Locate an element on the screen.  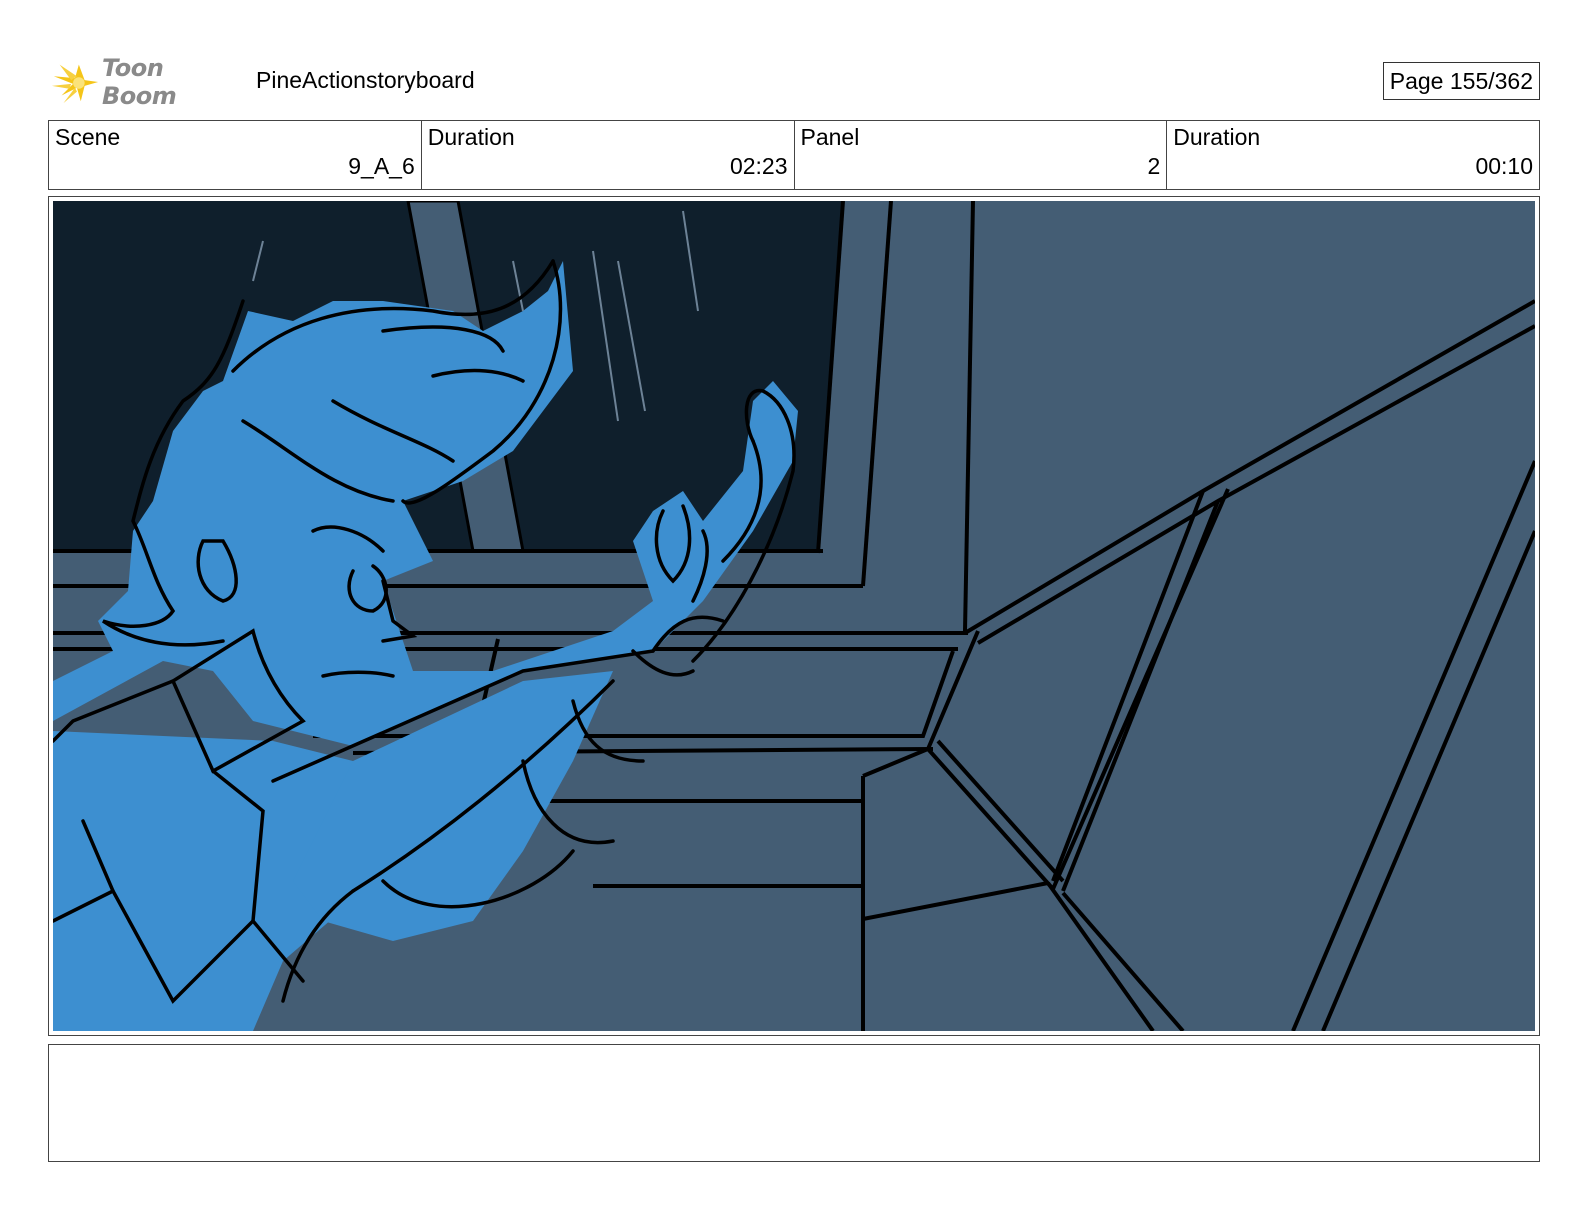
scene-duration-cell: Duration 02:23 is located at coordinates (608, 155).